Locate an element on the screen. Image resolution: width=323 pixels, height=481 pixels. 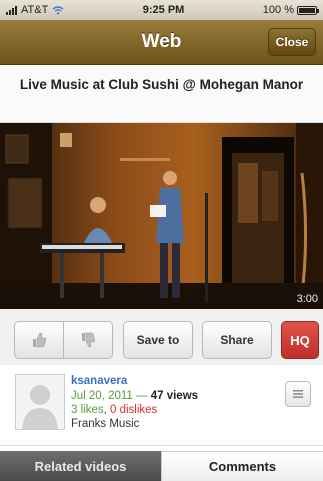
menu-icon is located at coordinates (298, 394).